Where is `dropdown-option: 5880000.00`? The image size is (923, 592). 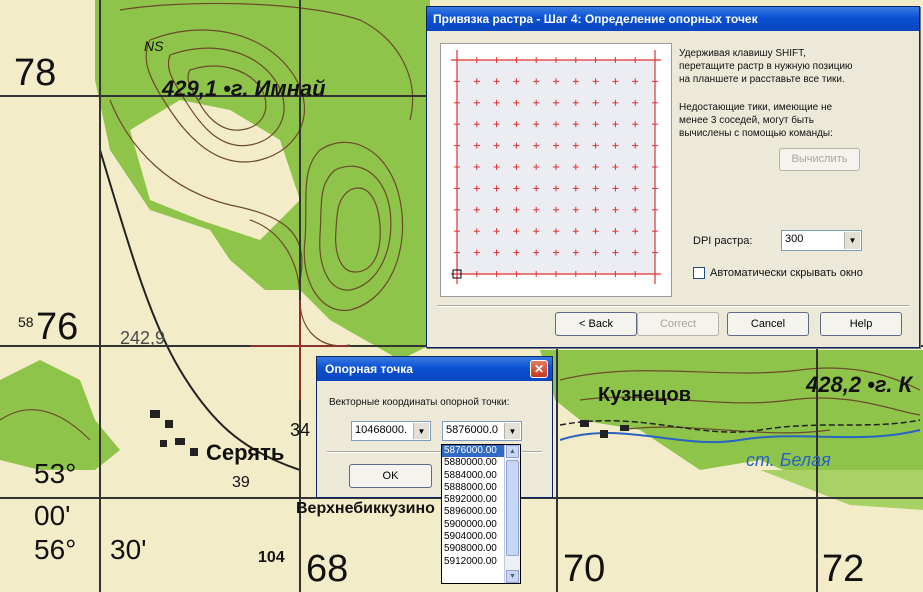
dropdown-option: 5880000.00 is located at coordinates (474, 463).